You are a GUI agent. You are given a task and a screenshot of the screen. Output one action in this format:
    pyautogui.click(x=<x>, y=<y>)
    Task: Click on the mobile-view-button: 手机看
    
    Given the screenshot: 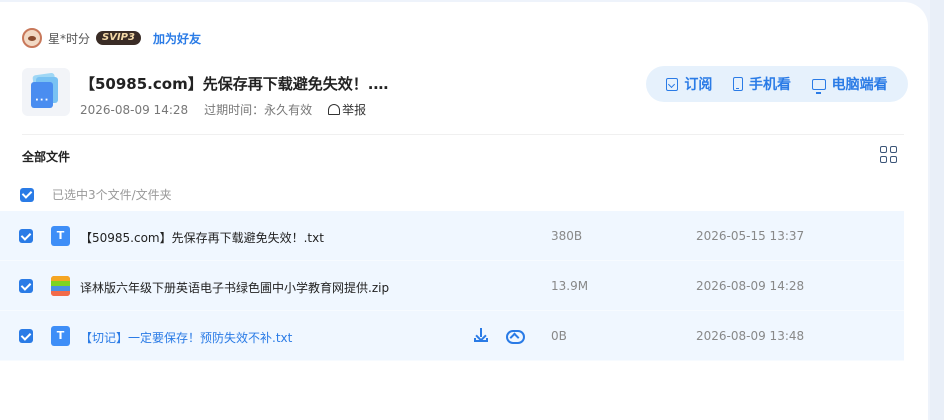 What is the action you would take?
    pyautogui.click(x=761, y=84)
    